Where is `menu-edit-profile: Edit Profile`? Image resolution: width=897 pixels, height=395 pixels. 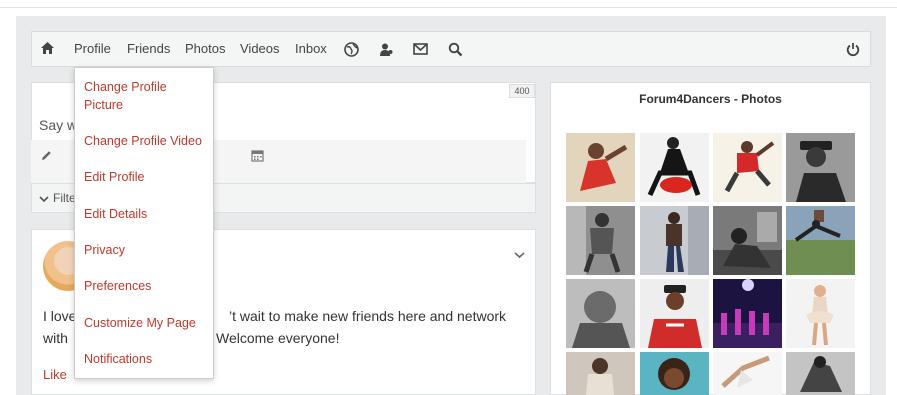
menu-edit-profile: Edit Profile is located at coordinates (146, 177).